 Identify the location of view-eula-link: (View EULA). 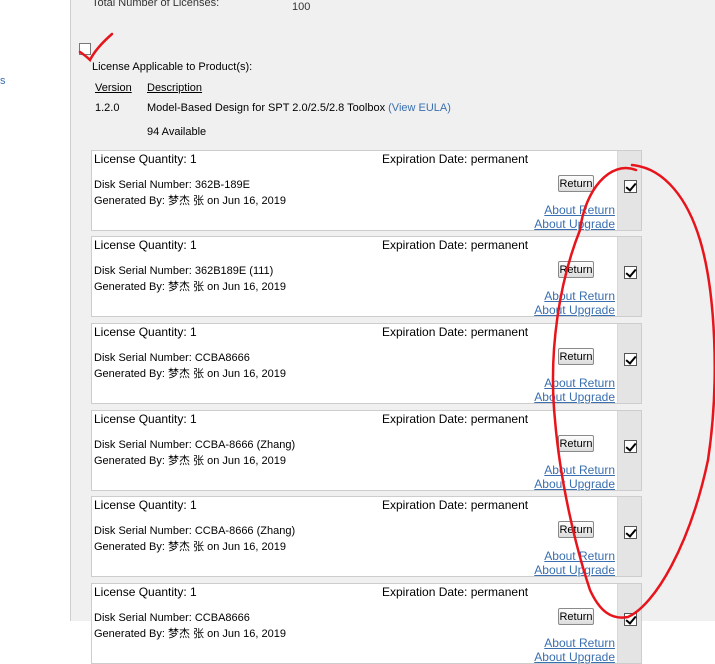
(419, 108).